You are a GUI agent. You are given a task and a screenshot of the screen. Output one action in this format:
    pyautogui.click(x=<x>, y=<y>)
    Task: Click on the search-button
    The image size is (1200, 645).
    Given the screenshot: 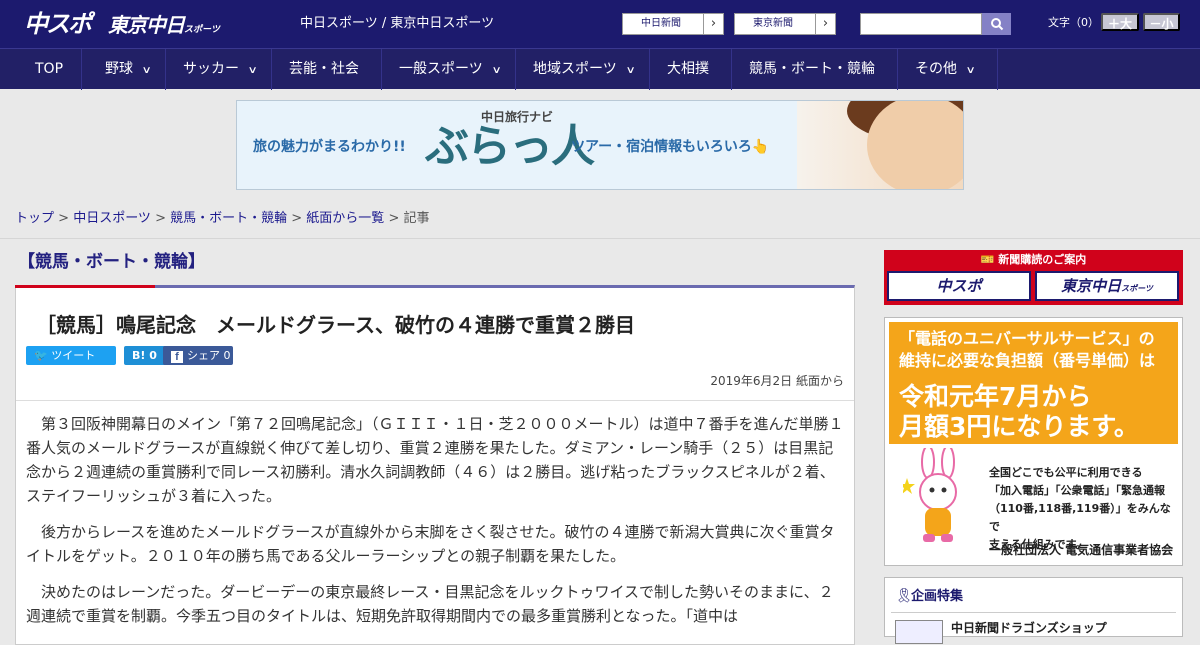 What is the action you would take?
    pyautogui.click(x=996, y=24)
    